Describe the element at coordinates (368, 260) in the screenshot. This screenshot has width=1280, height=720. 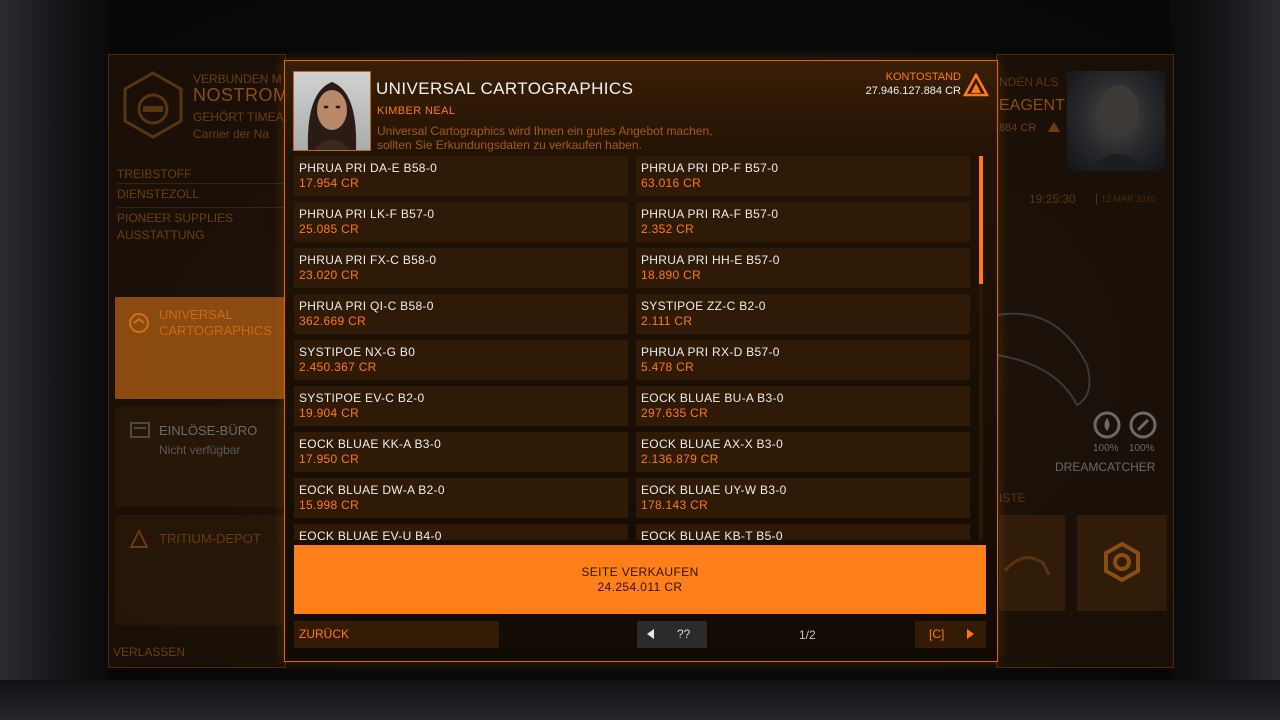
I see `system-name: PHRUA PRI FX-C B58-0` at that location.